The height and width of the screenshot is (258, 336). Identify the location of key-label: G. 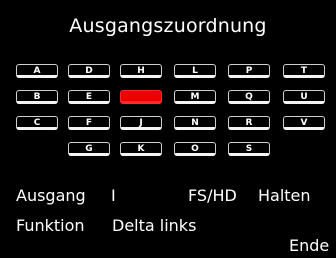
(89, 149).